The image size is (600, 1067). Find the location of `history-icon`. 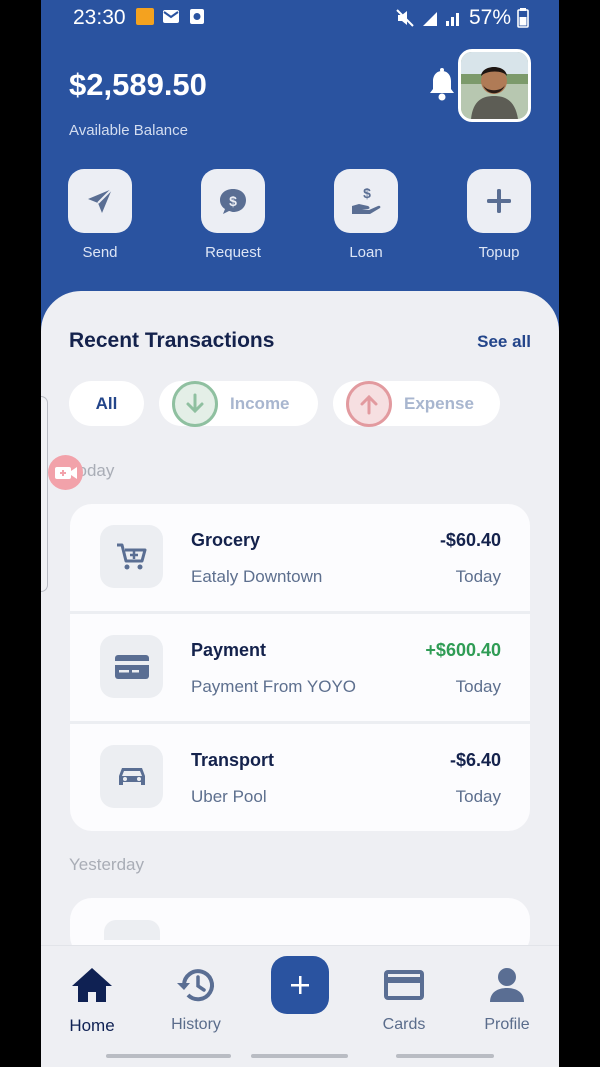

history-icon is located at coordinates (195, 985).